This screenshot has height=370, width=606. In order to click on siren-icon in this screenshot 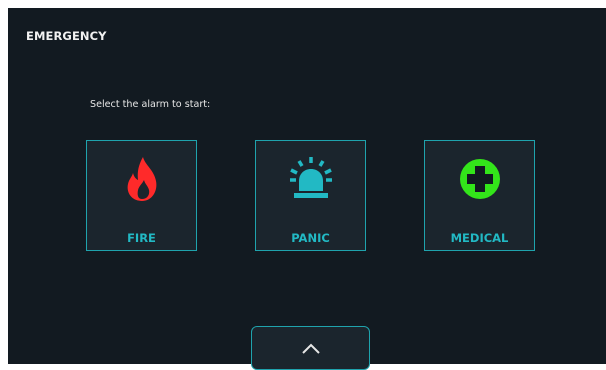, I will do `click(311, 179)`.